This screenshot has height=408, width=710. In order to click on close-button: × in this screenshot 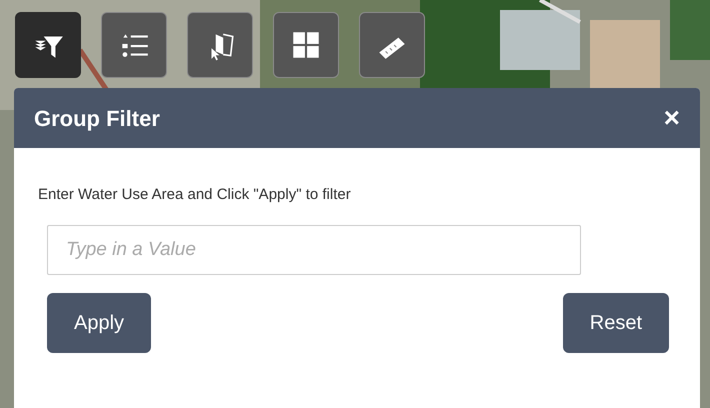, I will do `click(672, 118)`.